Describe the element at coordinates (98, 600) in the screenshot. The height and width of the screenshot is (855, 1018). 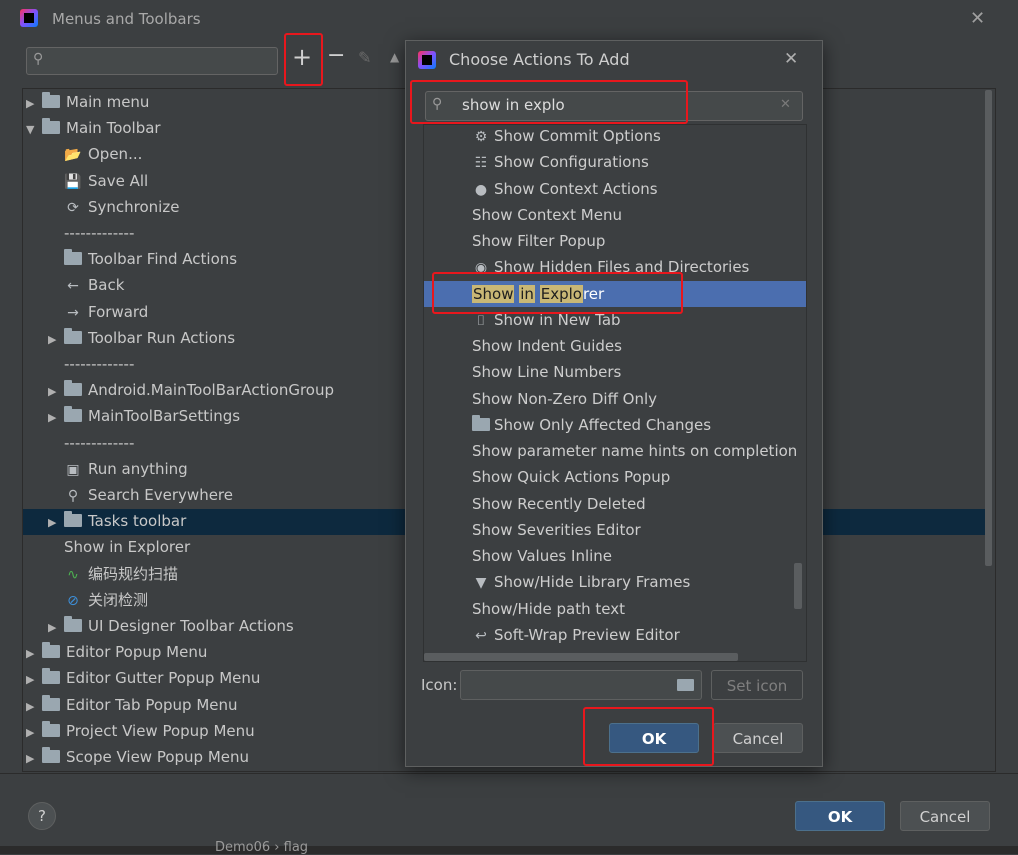
I see `tree-row: ⊘ 关闭检测` at that location.